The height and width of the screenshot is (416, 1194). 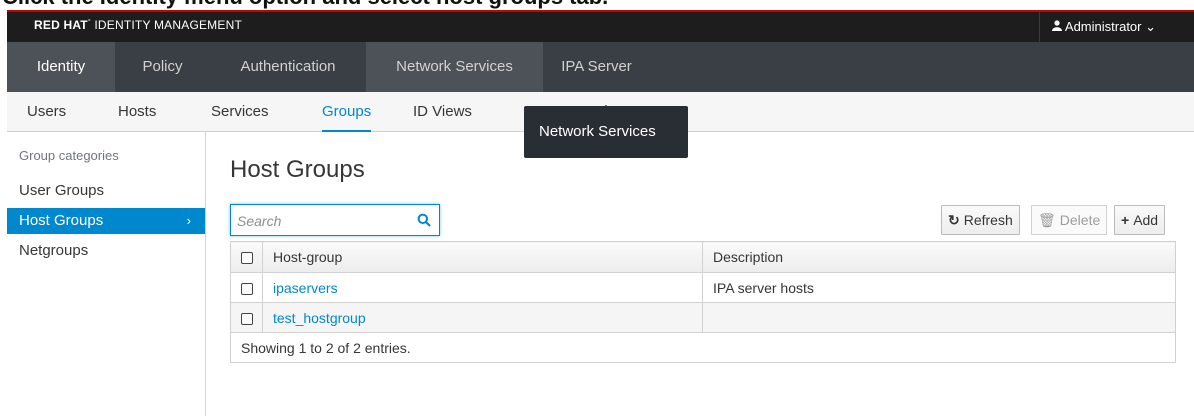 What do you see at coordinates (106, 191) in the screenshot?
I see `sidebar-item-user-groups: User Groups` at bounding box center [106, 191].